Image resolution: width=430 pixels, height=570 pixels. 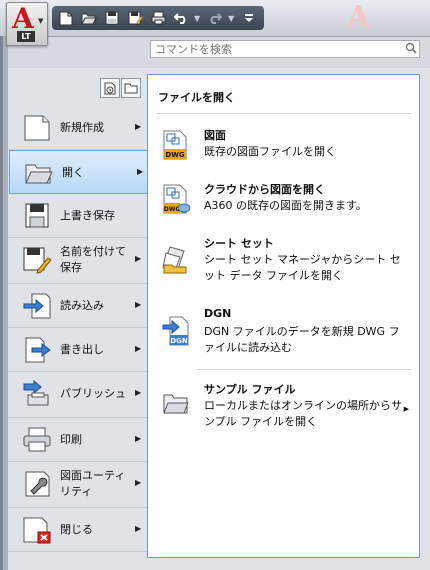 What do you see at coordinates (93, 393) in the screenshot?
I see `menu-item-label: パブリッシュ` at bounding box center [93, 393].